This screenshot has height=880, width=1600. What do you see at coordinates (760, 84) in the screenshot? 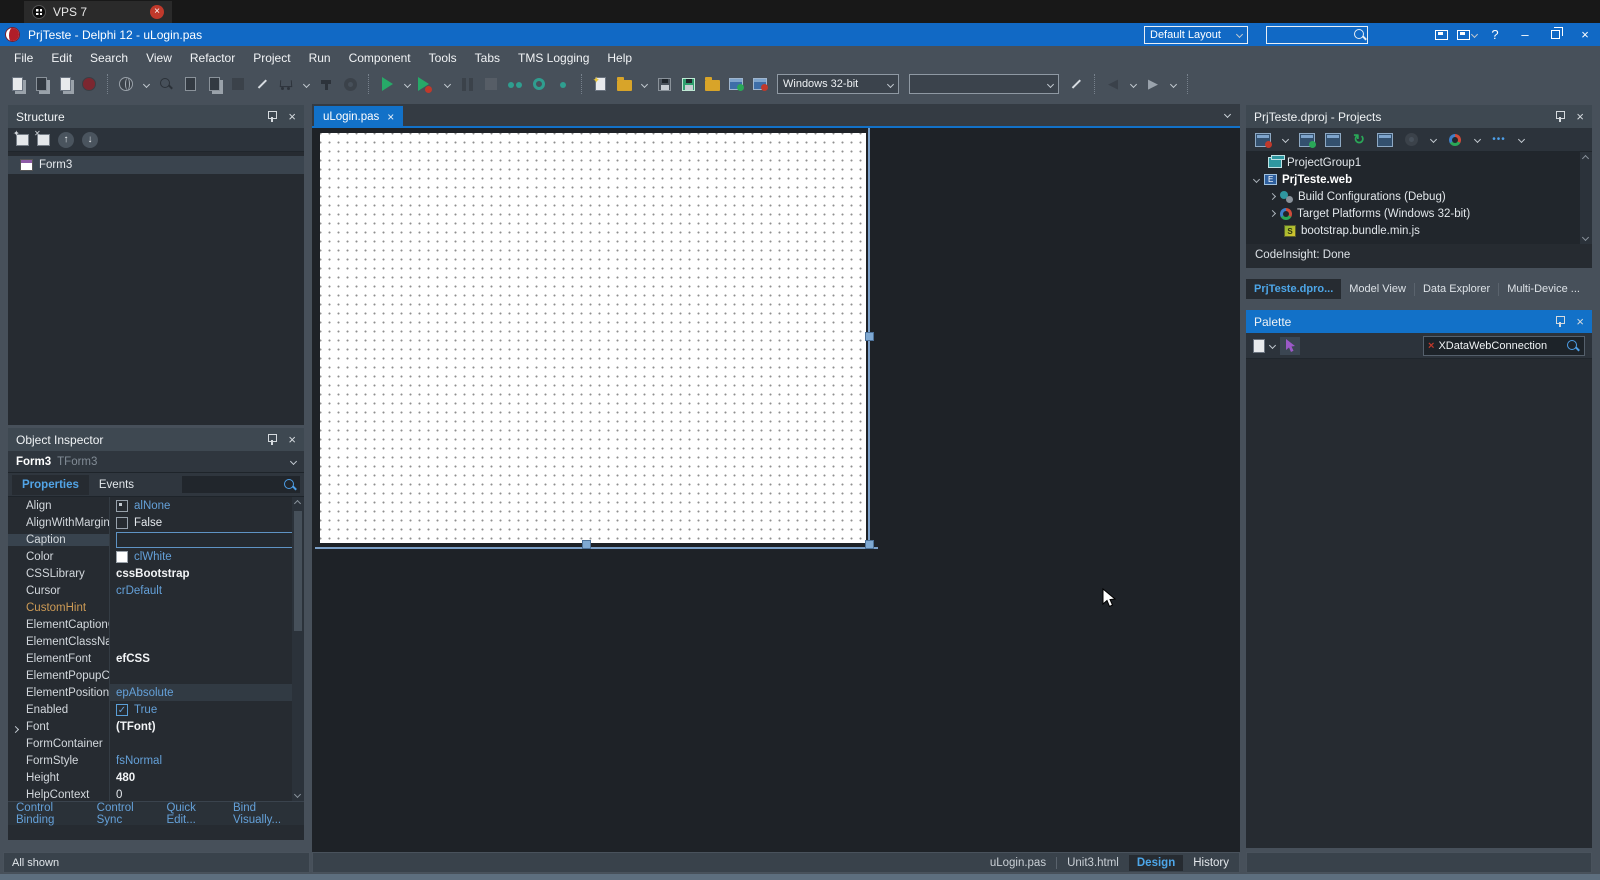
I see `remove-from-project-icon` at bounding box center [760, 84].